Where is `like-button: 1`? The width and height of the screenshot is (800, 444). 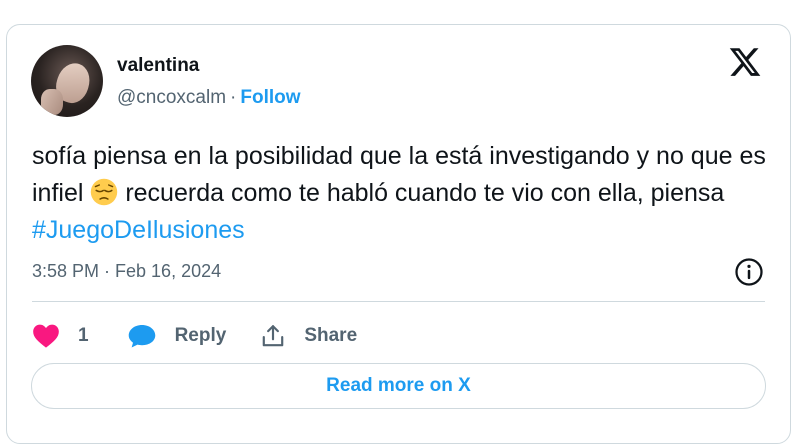
like-button: 1 is located at coordinates (79, 336).